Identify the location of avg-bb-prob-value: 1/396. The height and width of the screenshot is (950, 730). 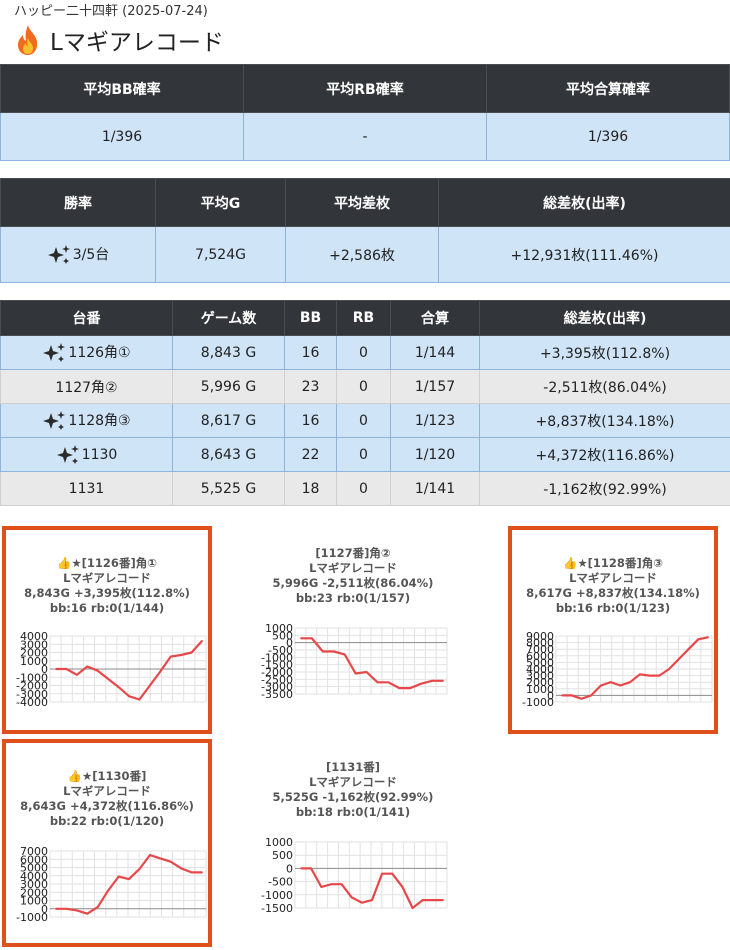
(122, 136).